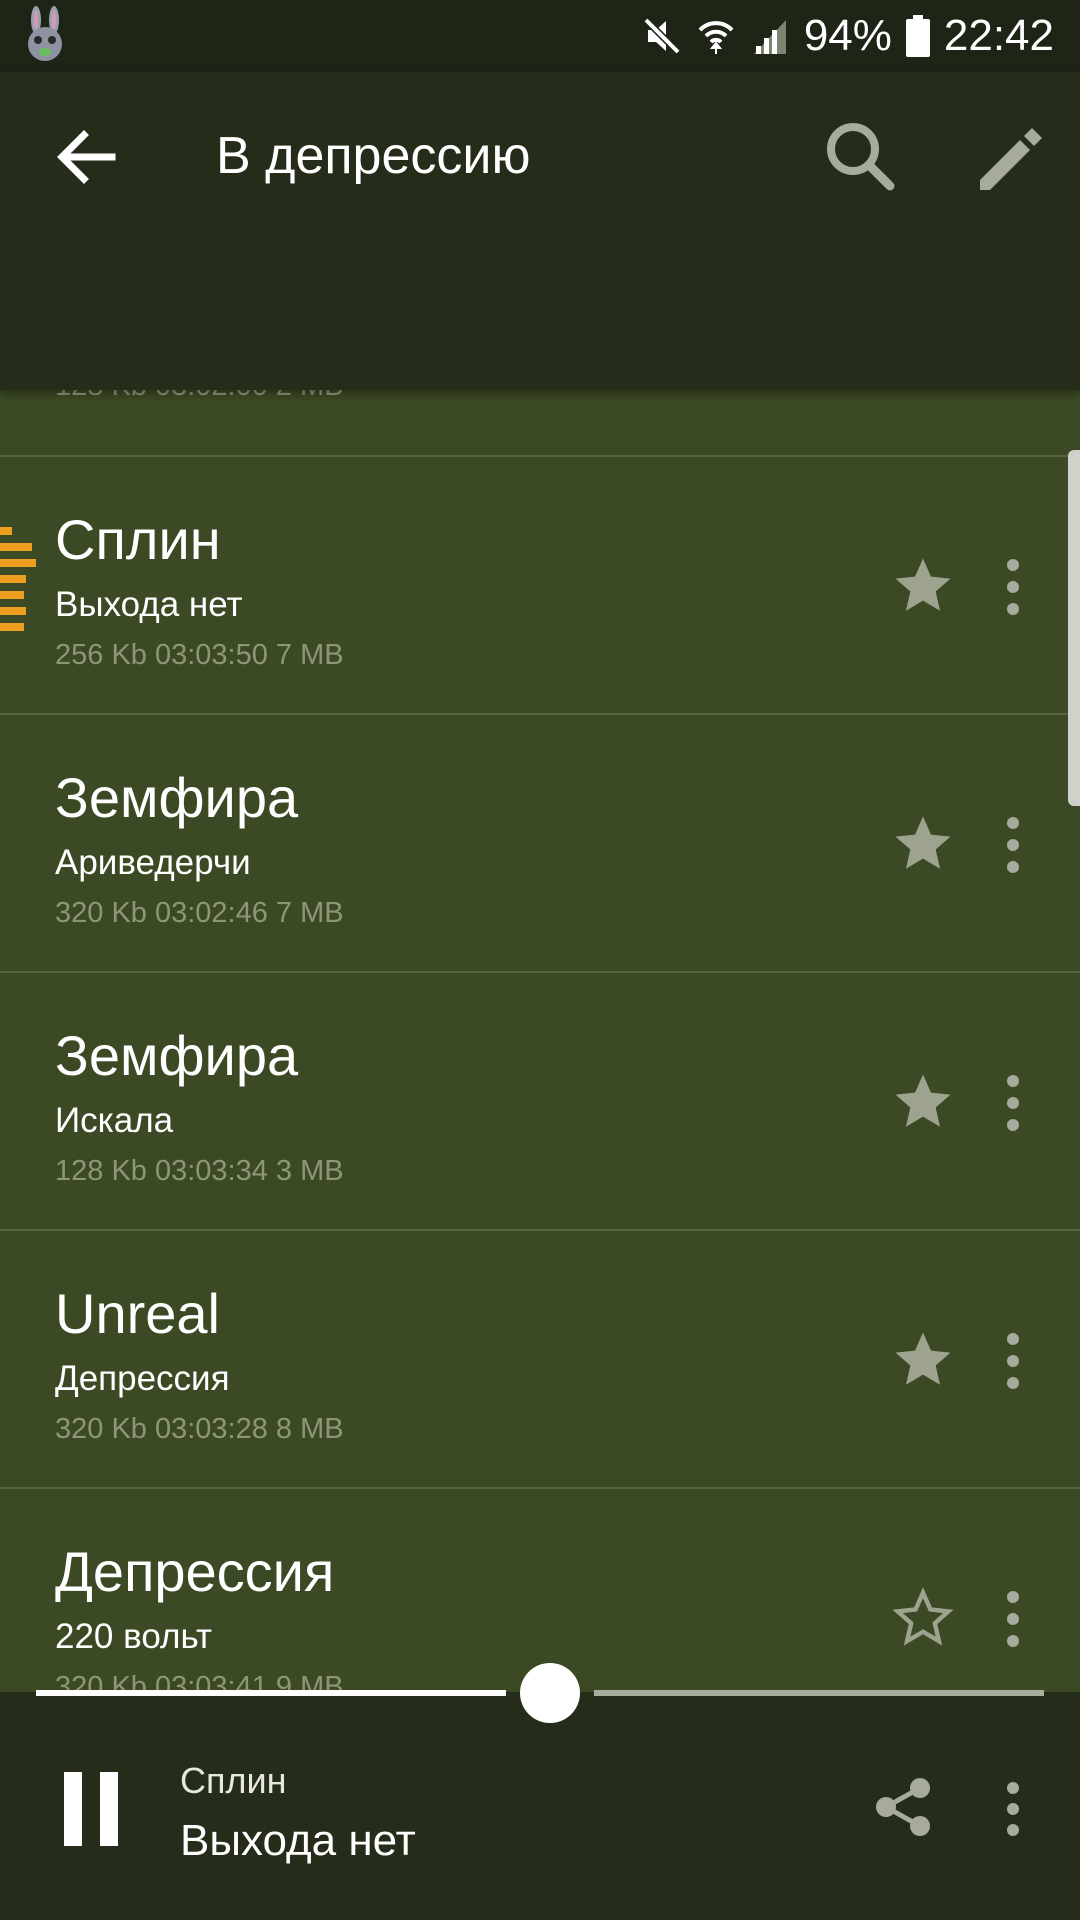 This screenshot has width=1080, height=1920. Describe the element at coordinates (540, 586) in the screenshot. I see `list-item: Сплин Выхода нет 256 Kb 03:03:50 7 MB` at that location.